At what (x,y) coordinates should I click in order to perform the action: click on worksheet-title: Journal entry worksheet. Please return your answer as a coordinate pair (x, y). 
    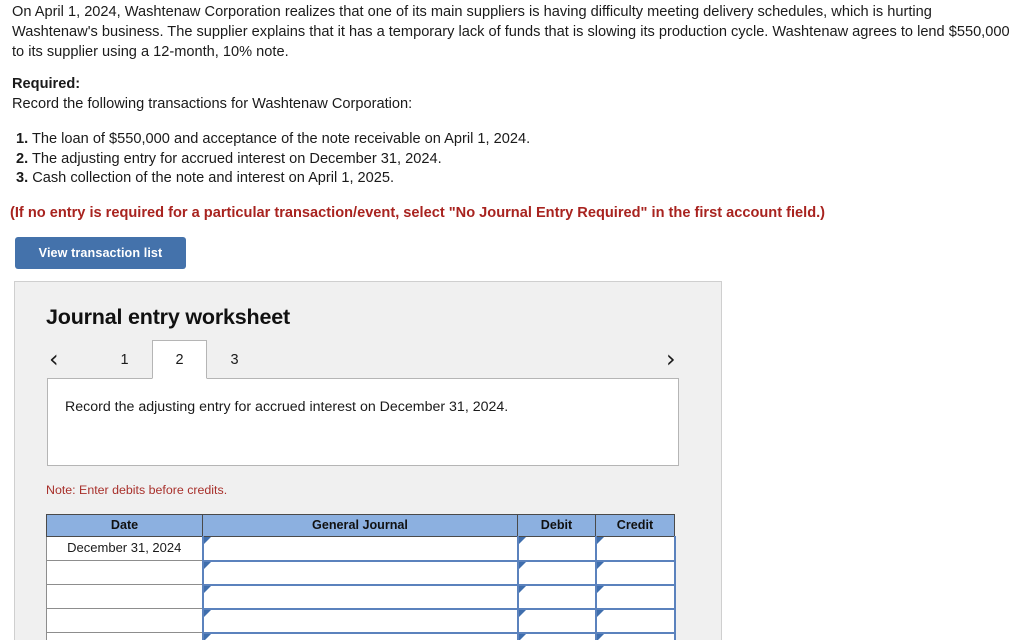
    Looking at the image, I should click on (168, 317).